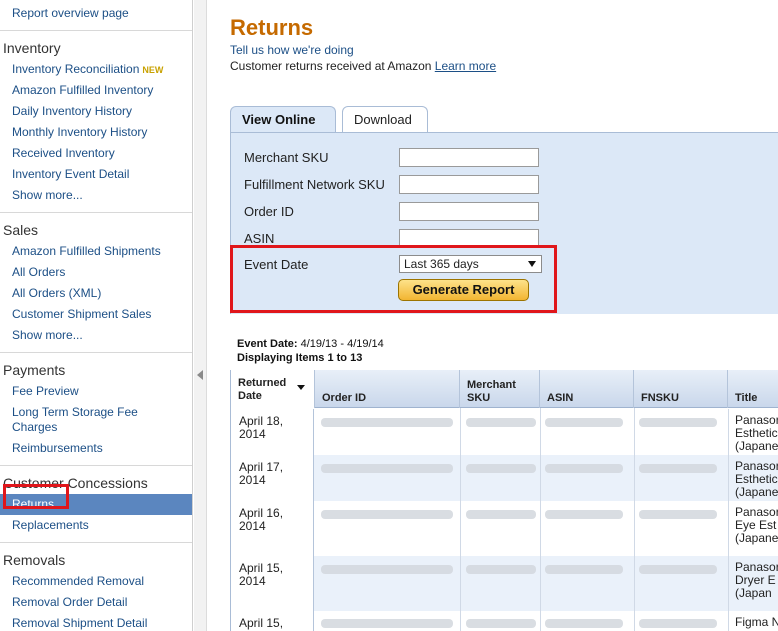  What do you see at coordinates (469, 238) in the screenshot?
I see `asin-input` at bounding box center [469, 238].